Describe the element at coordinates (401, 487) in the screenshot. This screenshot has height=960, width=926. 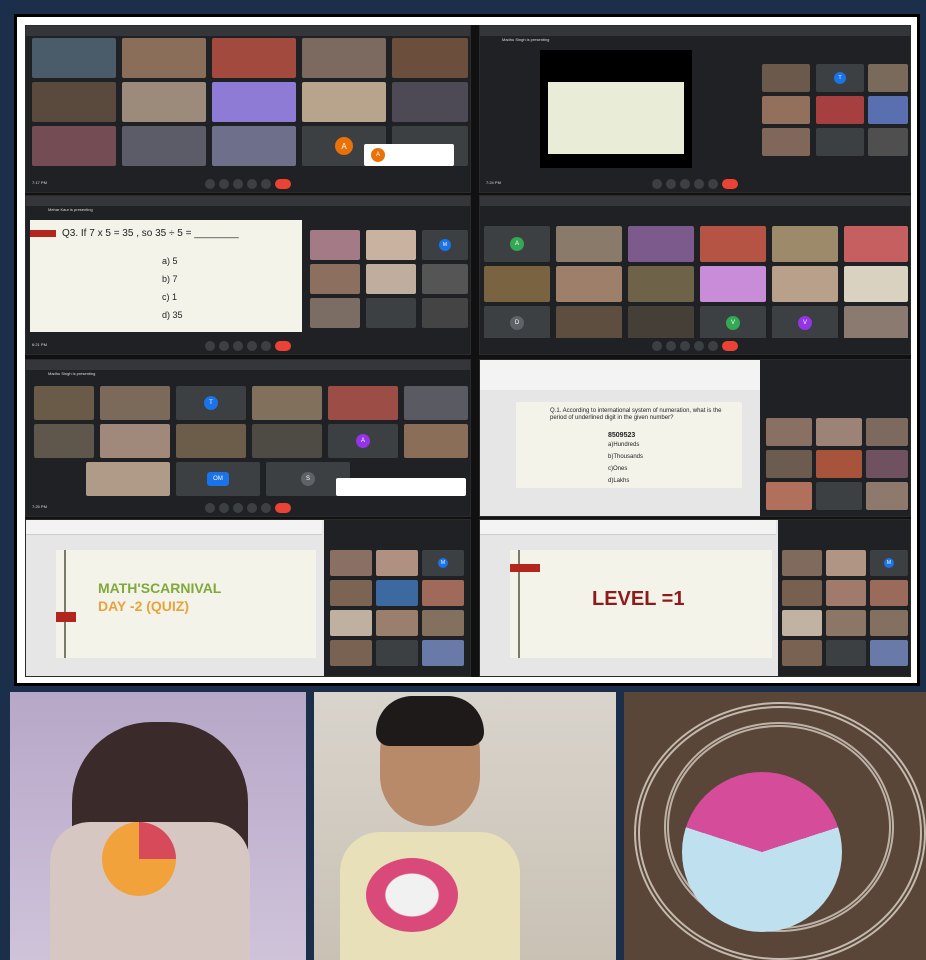
I see `notification-toast` at that location.